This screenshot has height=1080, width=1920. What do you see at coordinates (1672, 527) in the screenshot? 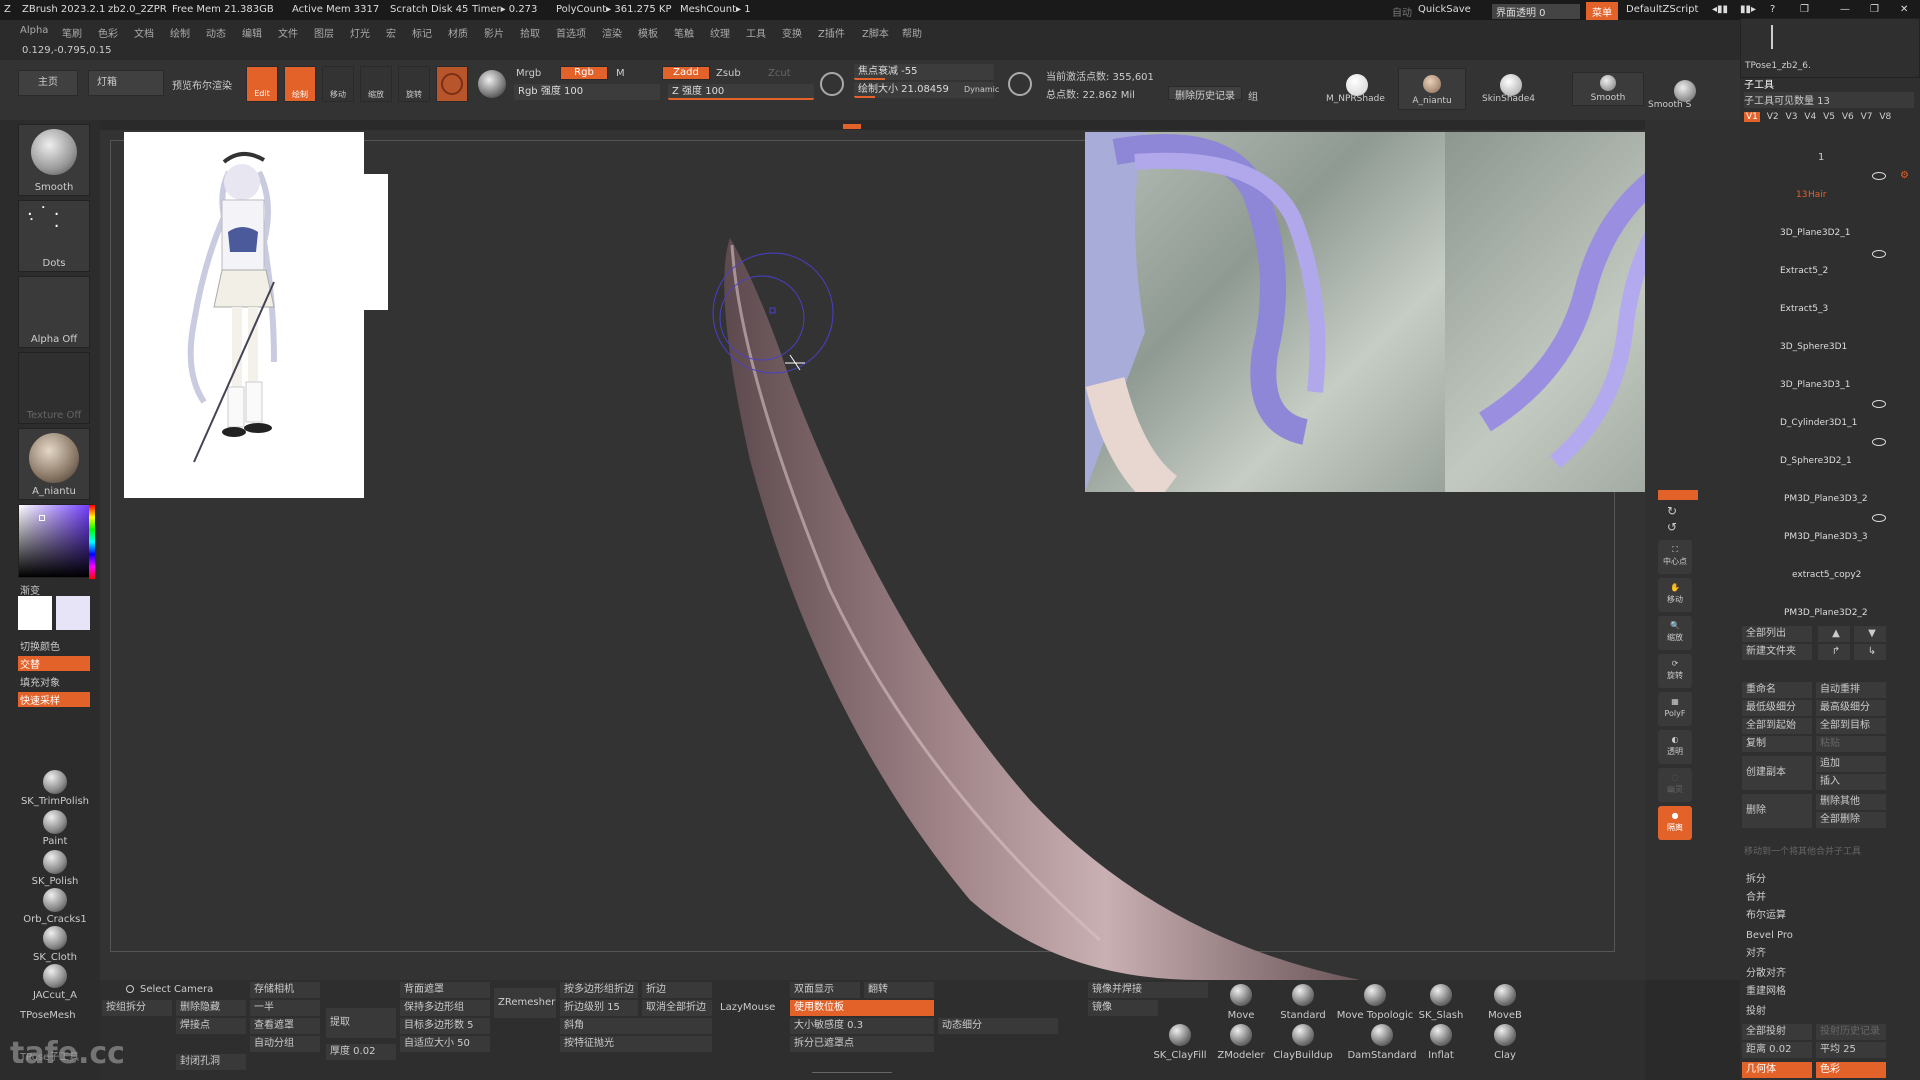
I see `rotate-small-icon-2: ↺` at bounding box center [1672, 527].